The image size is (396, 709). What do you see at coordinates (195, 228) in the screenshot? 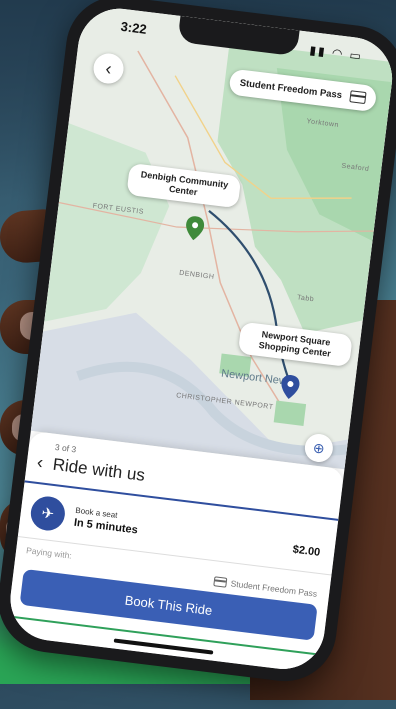
I see `origin-pin-icon` at bounding box center [195, 228].